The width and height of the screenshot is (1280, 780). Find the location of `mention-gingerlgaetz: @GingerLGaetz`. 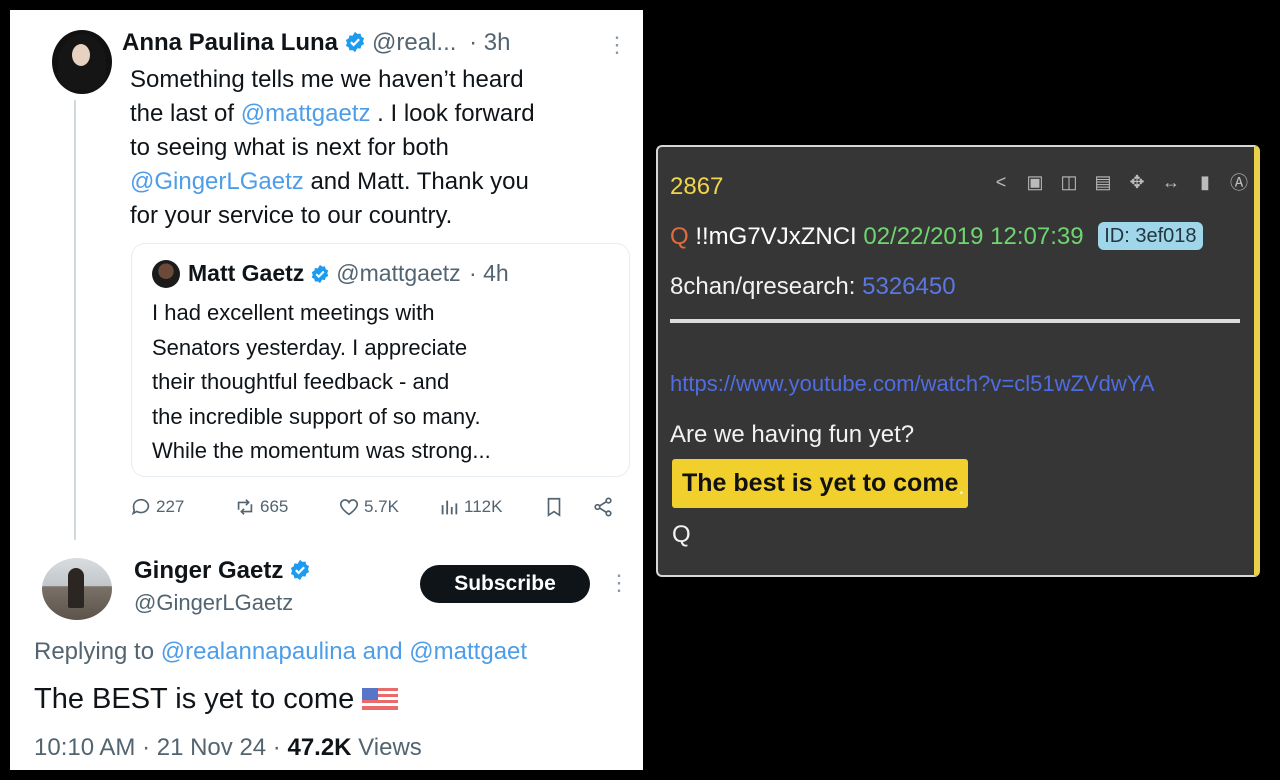

mention-gingerlgaetz: @GingerLGaetz is located at coordinates (217, 181).